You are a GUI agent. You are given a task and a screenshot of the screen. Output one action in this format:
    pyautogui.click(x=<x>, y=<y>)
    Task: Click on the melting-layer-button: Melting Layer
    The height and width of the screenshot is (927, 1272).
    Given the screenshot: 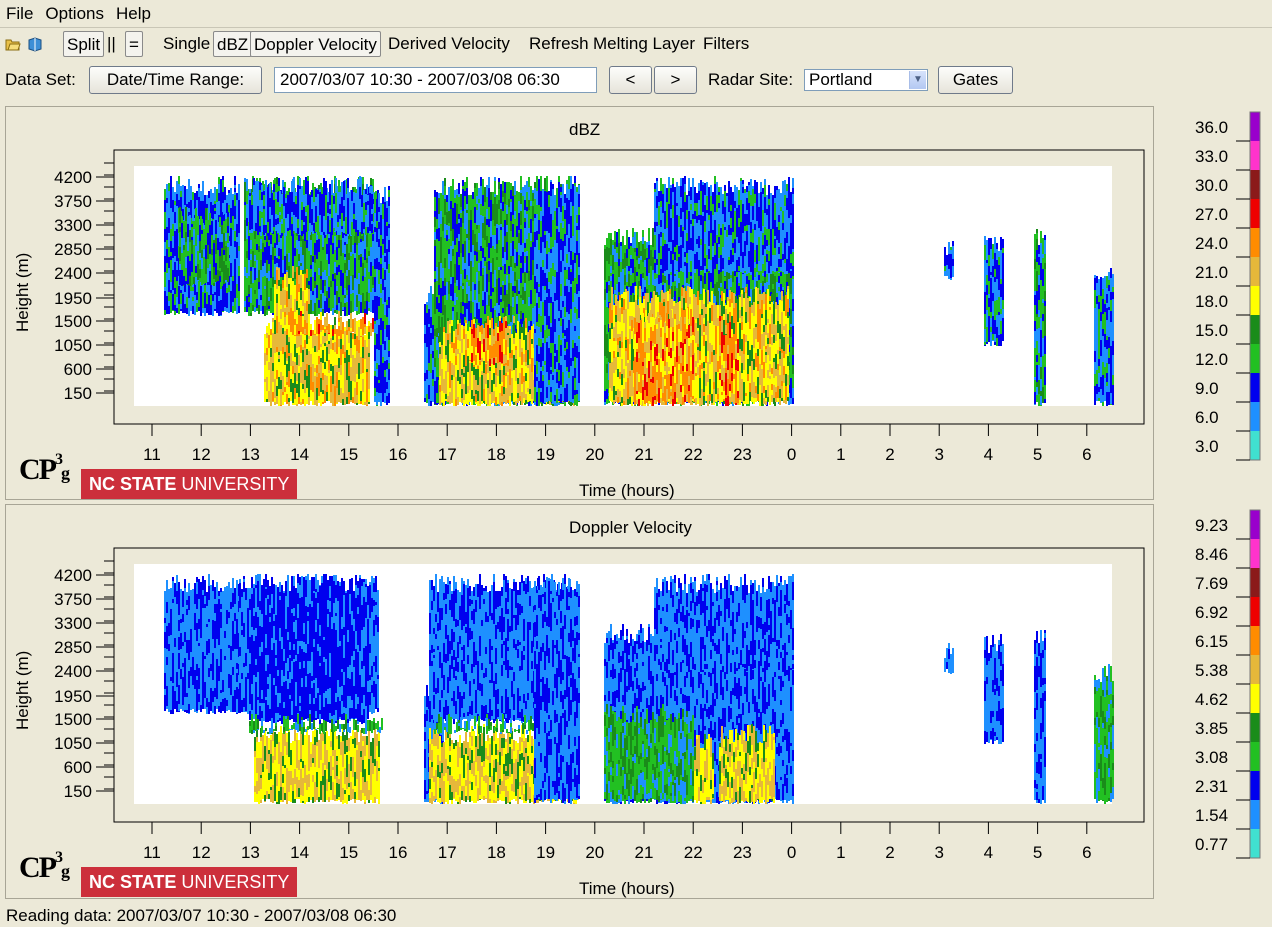 What is the action you would take?
    pyautogui.click(x=644, y=44)
    